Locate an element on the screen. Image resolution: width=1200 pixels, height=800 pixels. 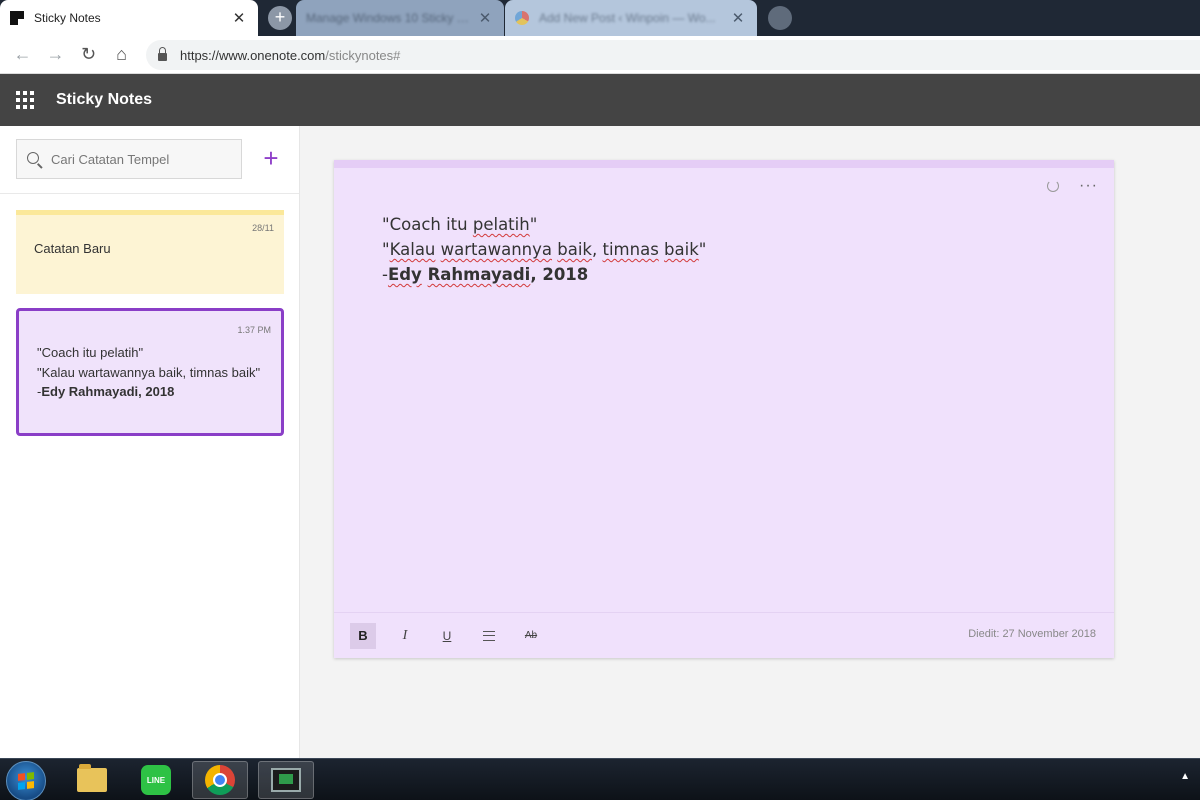
note-line-2: "Kalau wartawannya baik, timnas baik" is located at coordinates (544, 249).